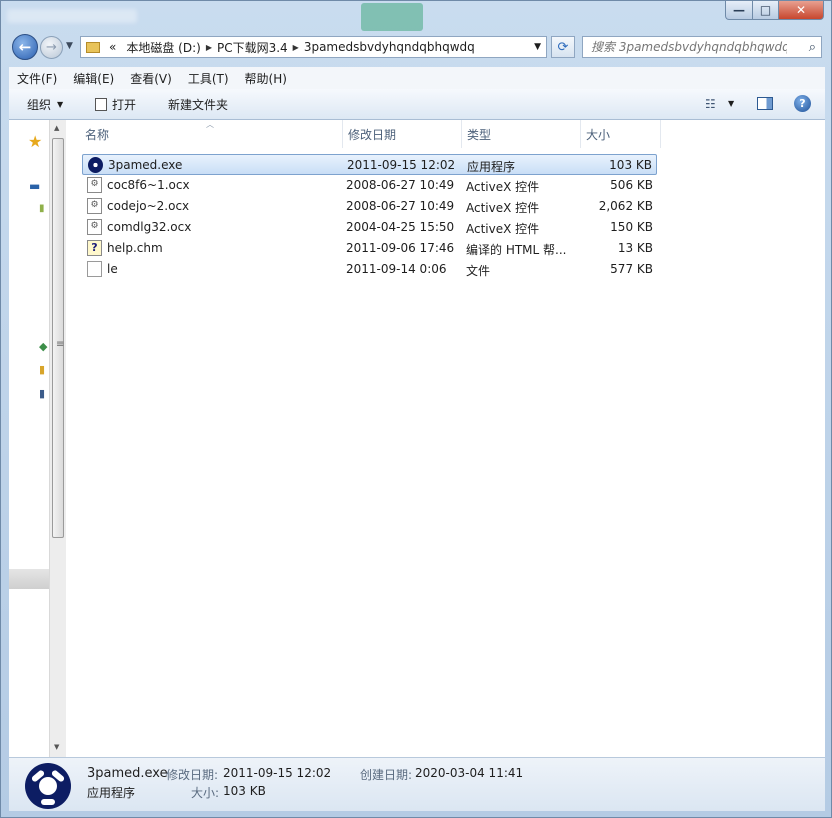 The image size is (832, 818). I want to click on scroll-down-icon: ▼, so click(56, 747).